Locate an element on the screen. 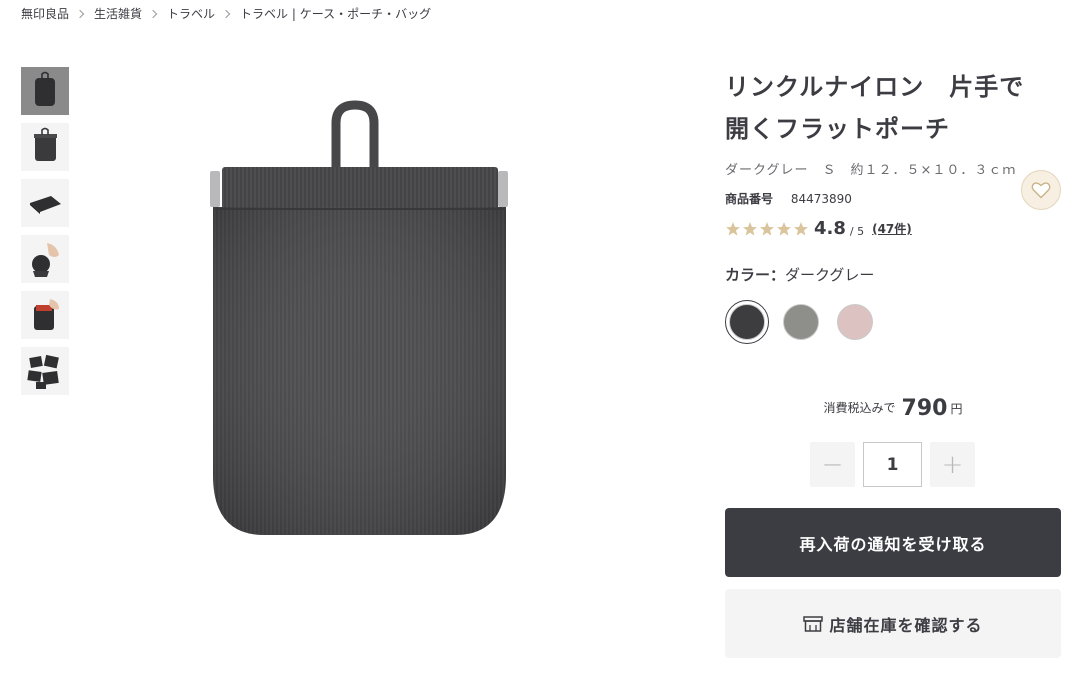 This screenshot has height=675, width=1079. quantity-increase-button: + is located at coordinates (952, 464).